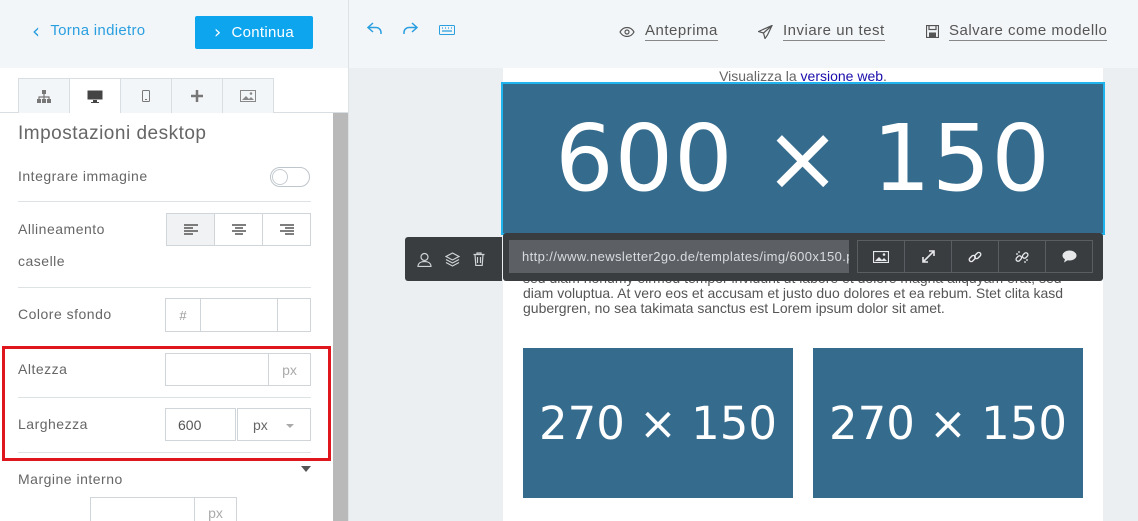 This screenshot has height=521, width=1138. I want to click on alignment-label: Allineamento, so click(61, 229).